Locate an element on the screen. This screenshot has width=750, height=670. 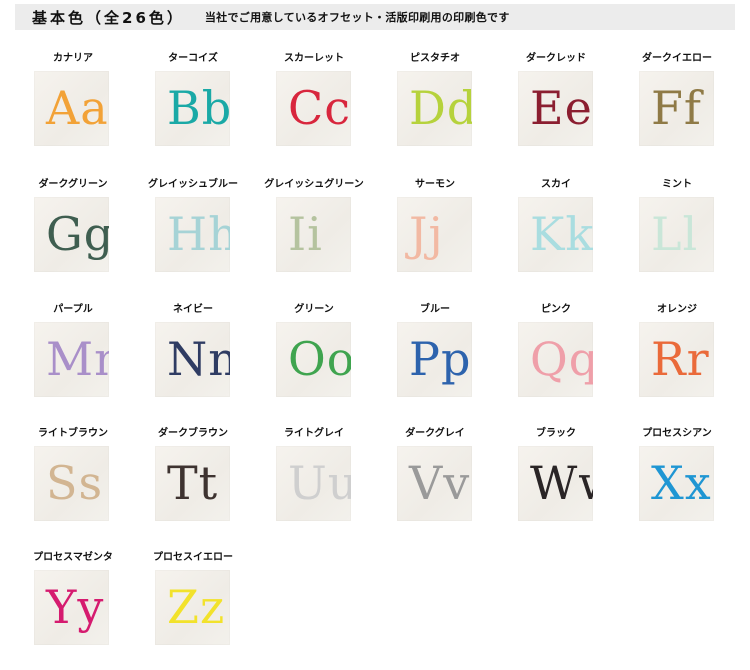
color-sample-image: Oo is located at coordinates (313, 359).